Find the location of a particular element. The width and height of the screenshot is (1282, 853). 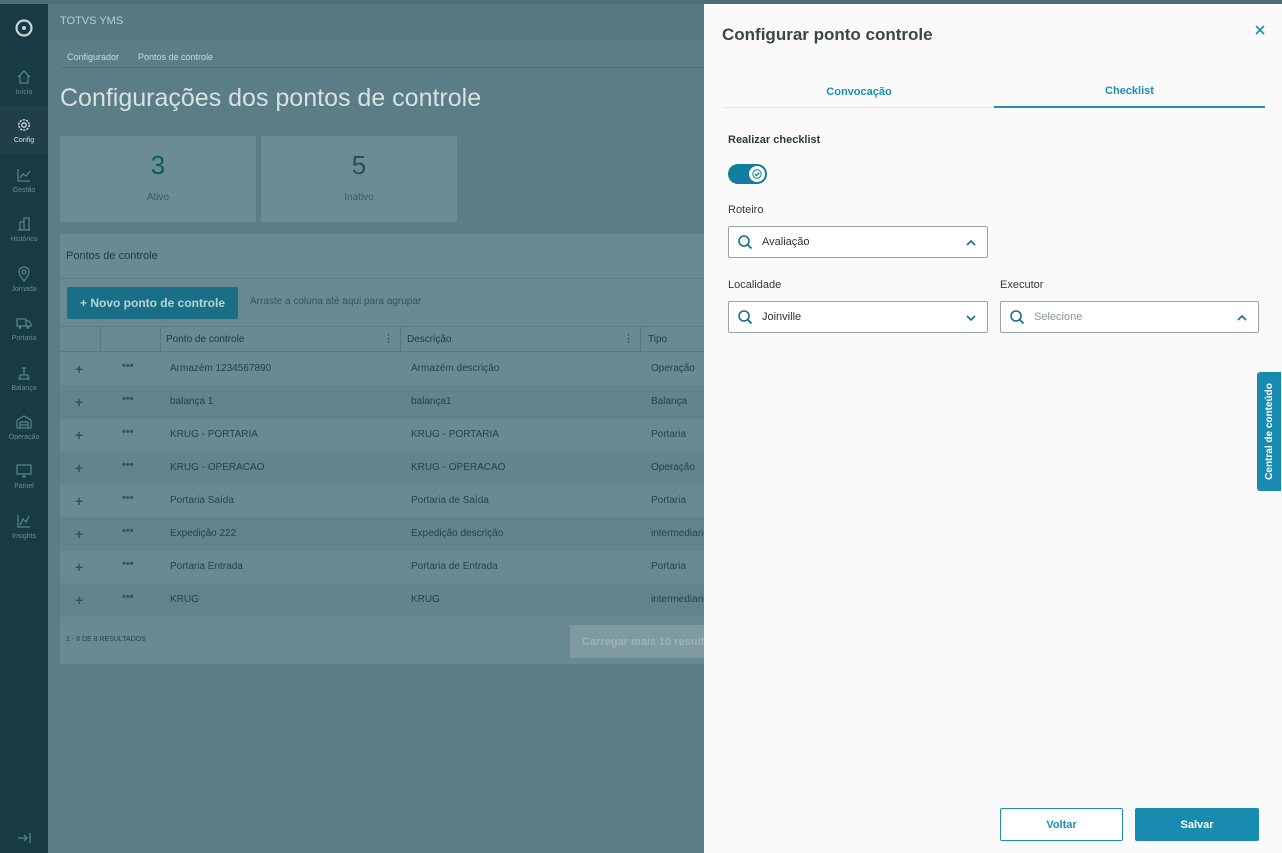

app-title: TOTVS YMS is located at coordinates (92, 21).